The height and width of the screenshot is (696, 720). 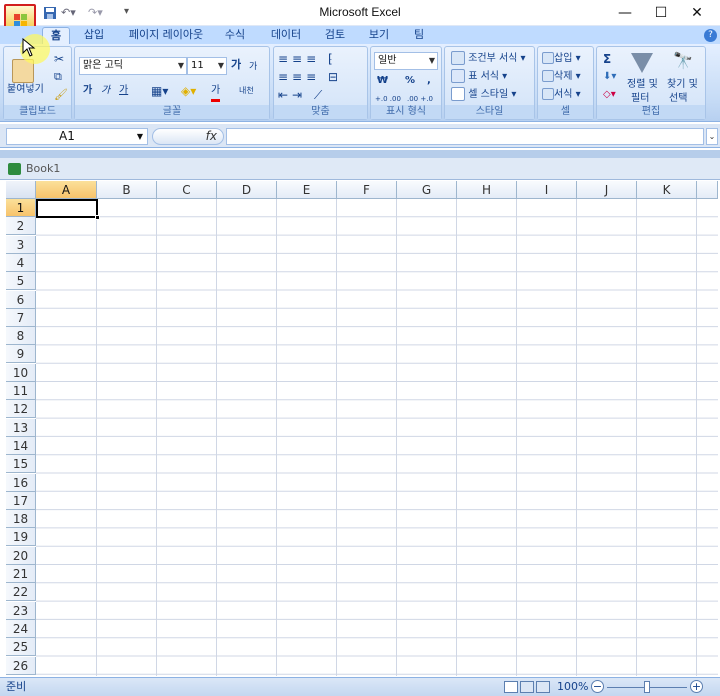 I want to click on row-header-26: 26, so click(x=21, y=665).